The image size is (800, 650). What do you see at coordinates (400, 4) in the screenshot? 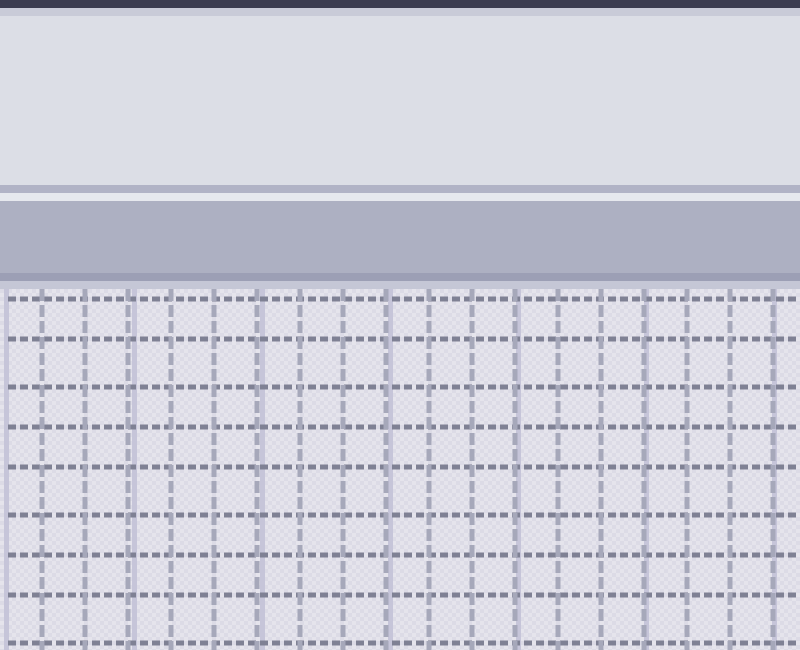
I see `window-titlebar` at bounding box center [400, 4].